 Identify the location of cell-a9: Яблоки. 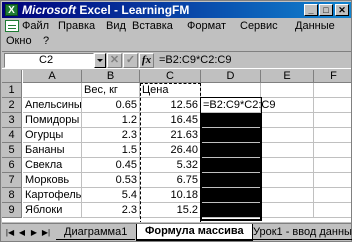
(52, 210).